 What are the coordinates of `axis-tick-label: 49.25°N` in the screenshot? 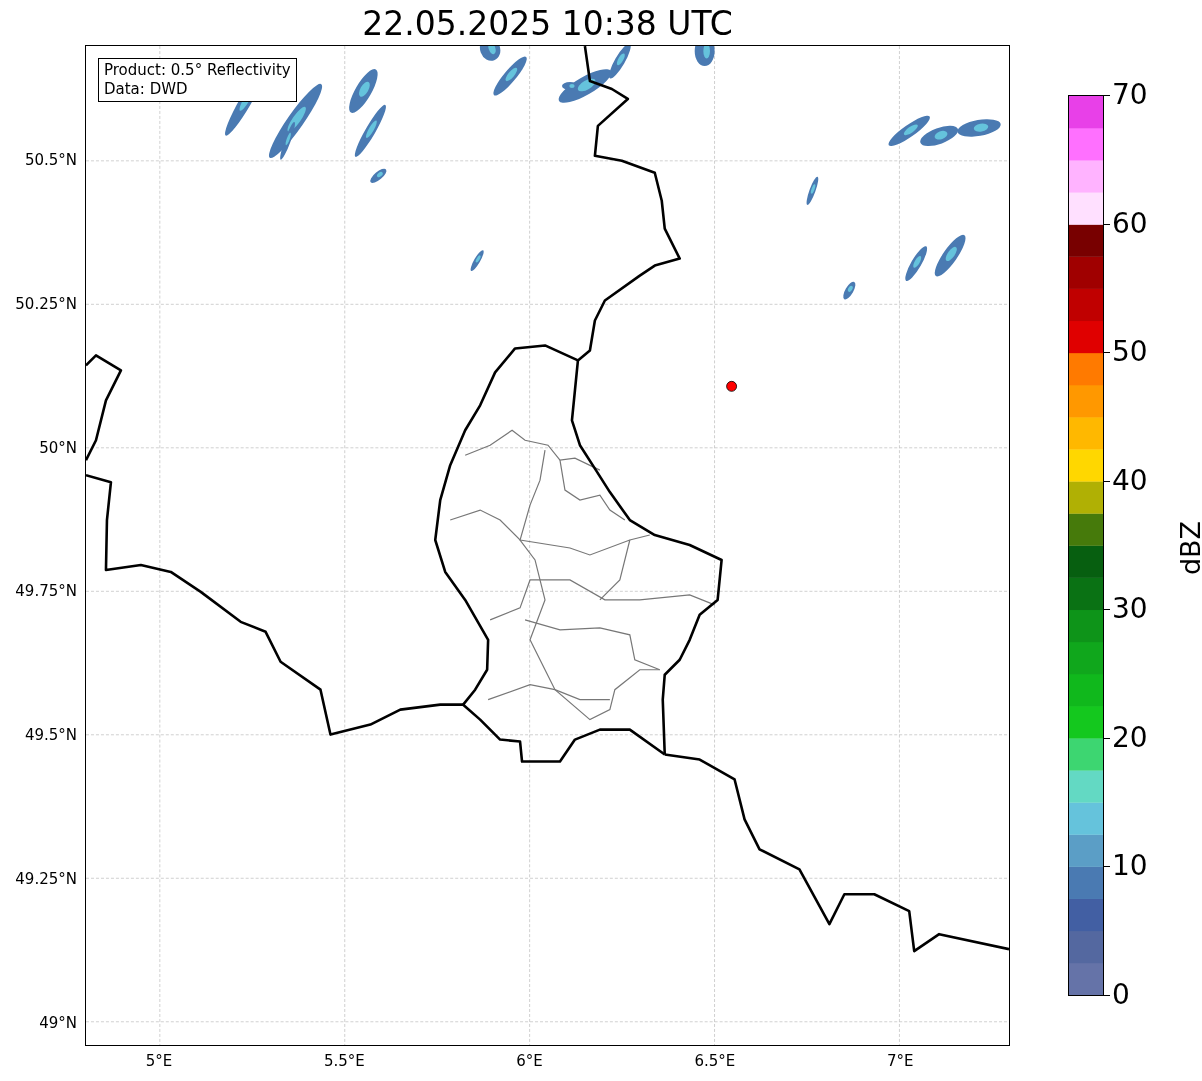 It's located at (46, 879).